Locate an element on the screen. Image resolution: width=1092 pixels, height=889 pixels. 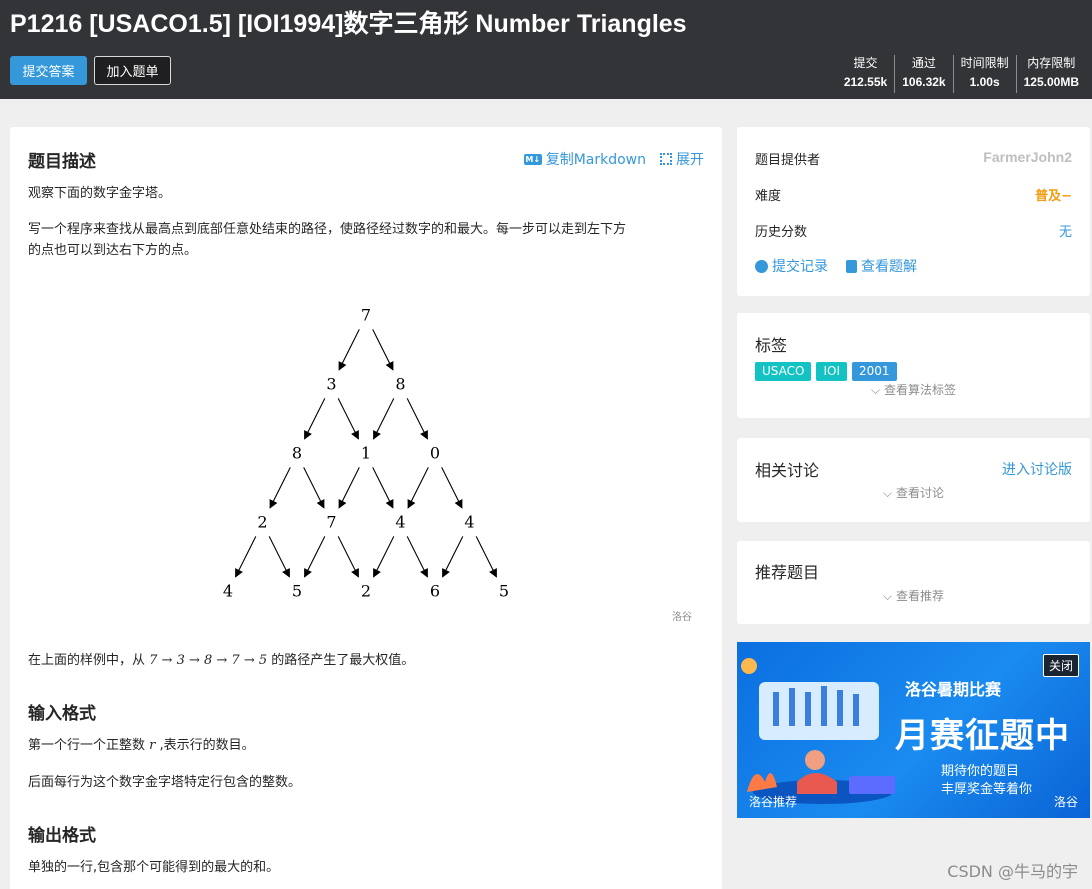
submit-answer-button: 提交答案 is located at coordinates (48, 70).